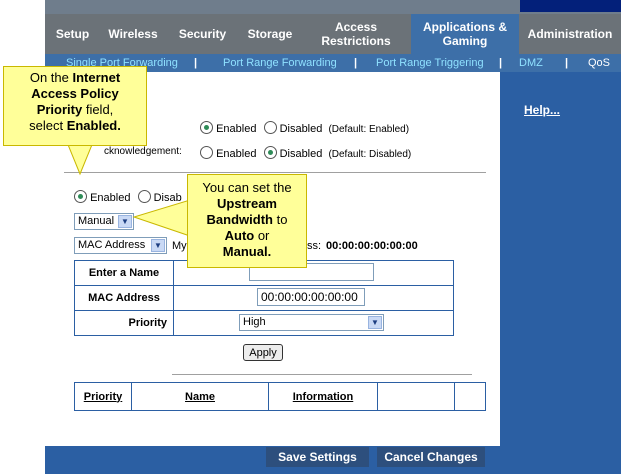  I want to click on ack-disabled-radio, so click(270, 152).